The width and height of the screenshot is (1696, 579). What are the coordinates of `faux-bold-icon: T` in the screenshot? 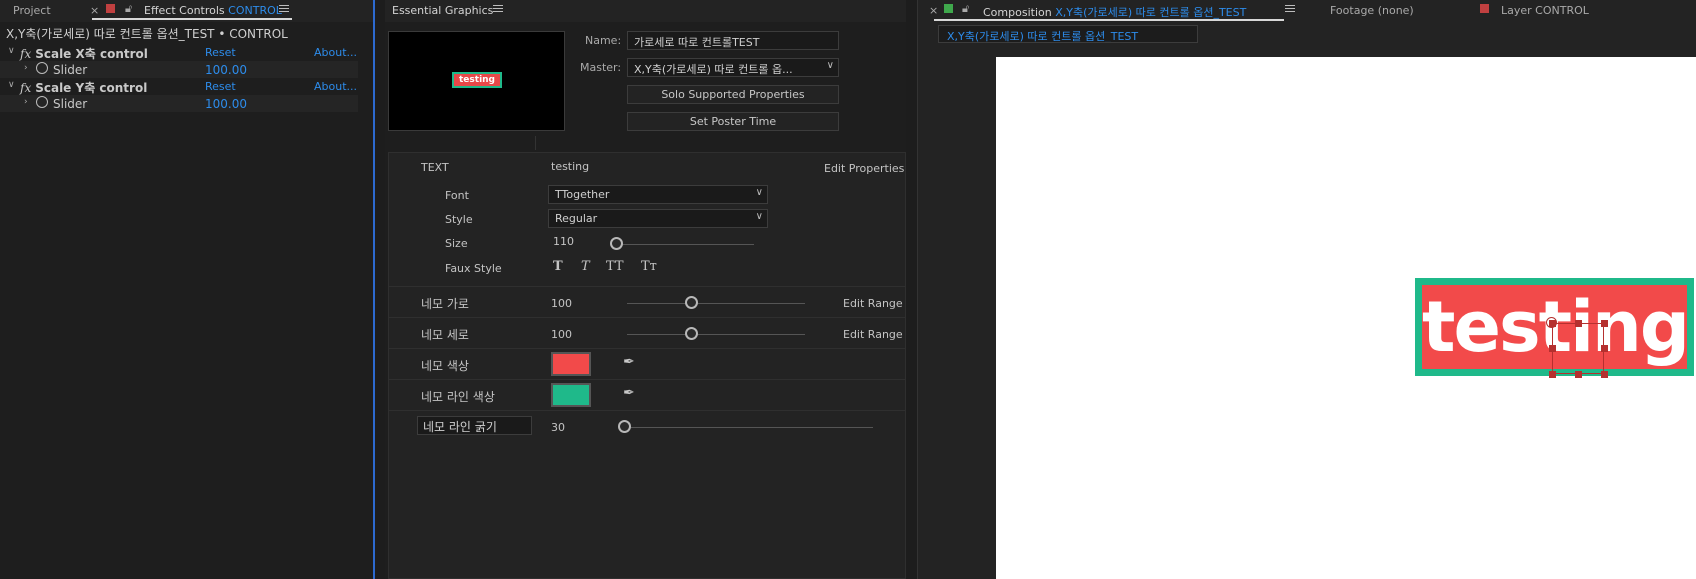 It's located at (558, 266).